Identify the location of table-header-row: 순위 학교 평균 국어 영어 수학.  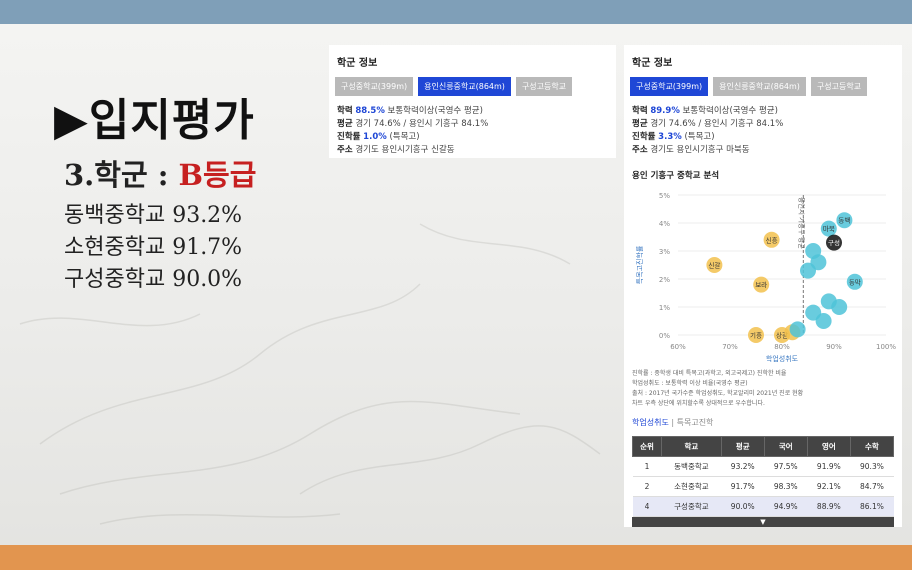
(763, 446).